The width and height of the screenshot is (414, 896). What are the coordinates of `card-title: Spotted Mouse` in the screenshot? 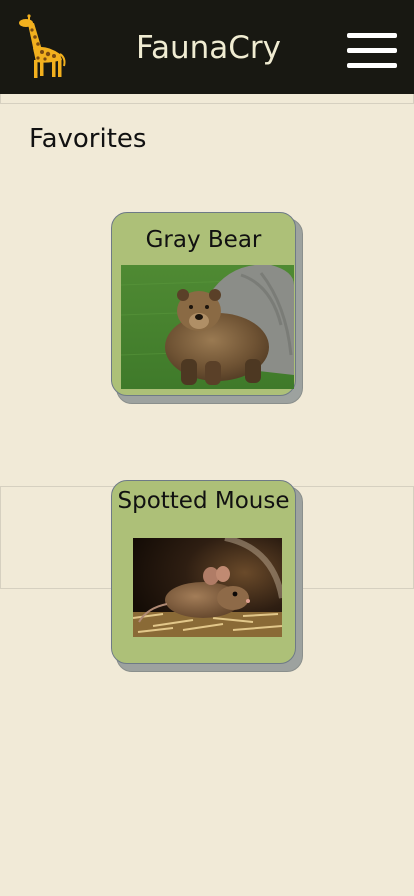 It's located at (203, 501).